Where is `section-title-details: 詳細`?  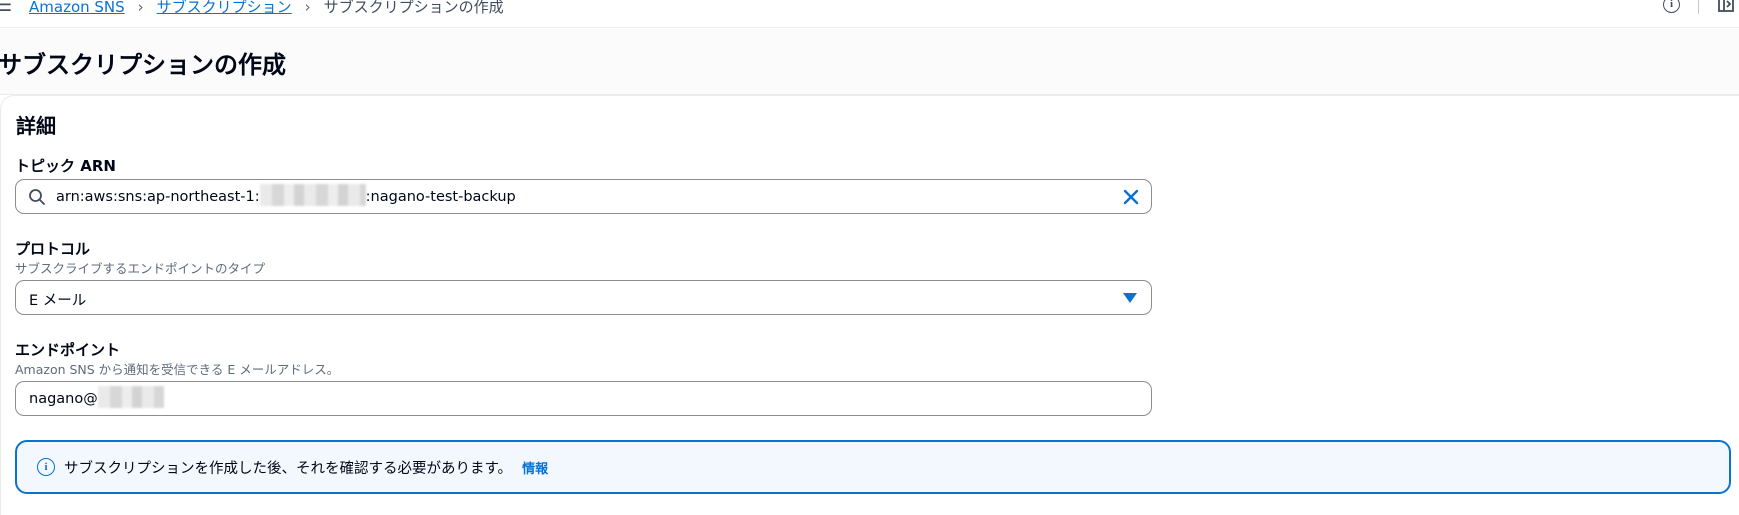
section-title-details: 詳細 is located at coordinates (36, 126).